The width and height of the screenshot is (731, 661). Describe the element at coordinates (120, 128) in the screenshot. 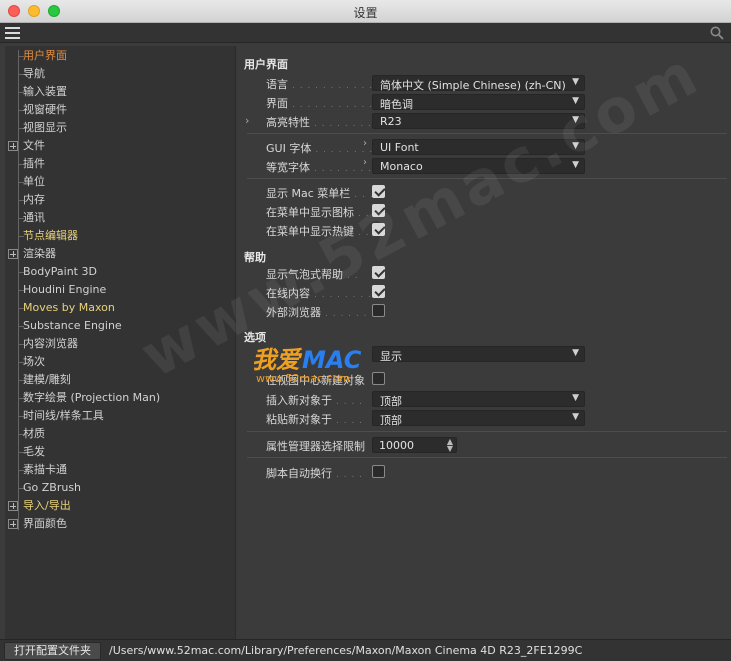

I see `sidebar-item-view-display: 视图显示` at that location.